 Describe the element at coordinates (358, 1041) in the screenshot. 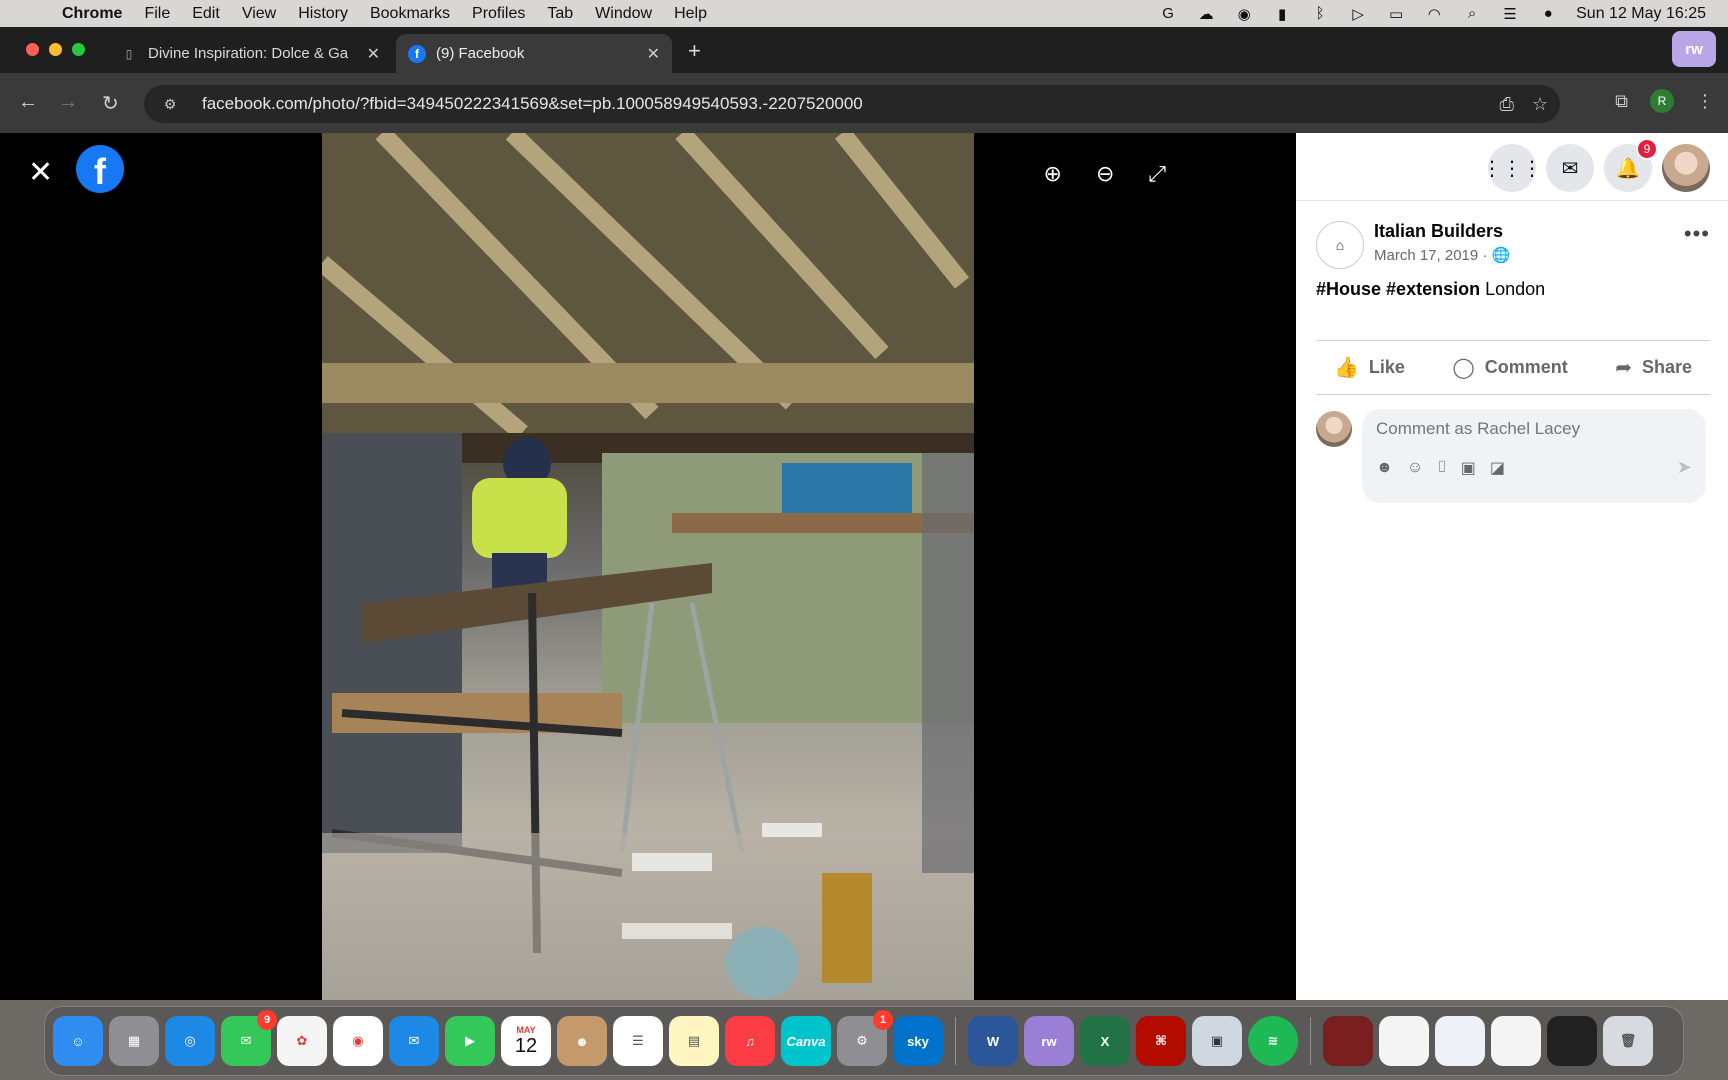

I see `chrome-app-icon: ◉` at that location.